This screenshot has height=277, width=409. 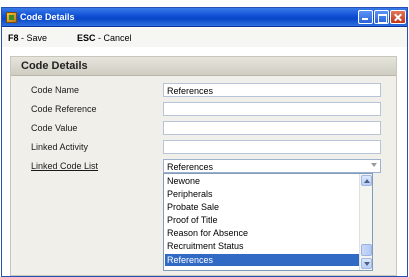 What do you see at coordinates (13, 38) in the screenshot?
I see `save-key: F8` at bounding box center [13, 38].